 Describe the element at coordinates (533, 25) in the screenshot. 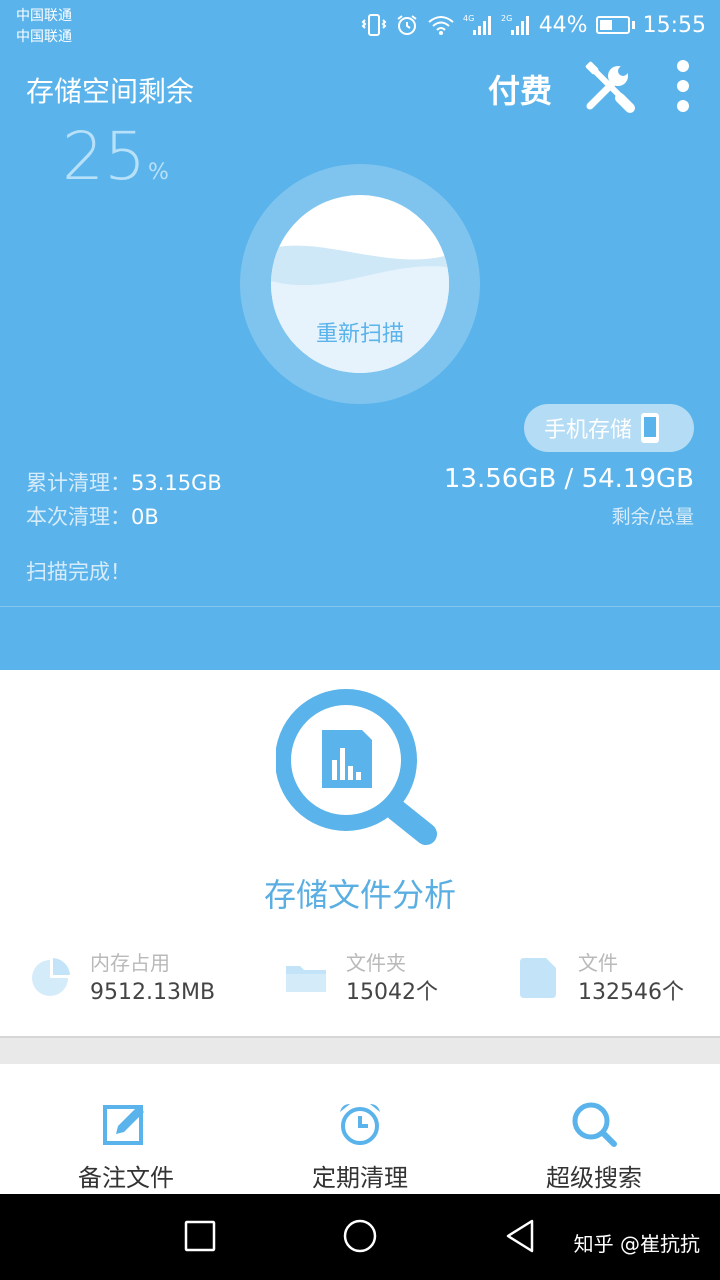

I see `status-icons: 4G 2G 44% 15:55` at that location.